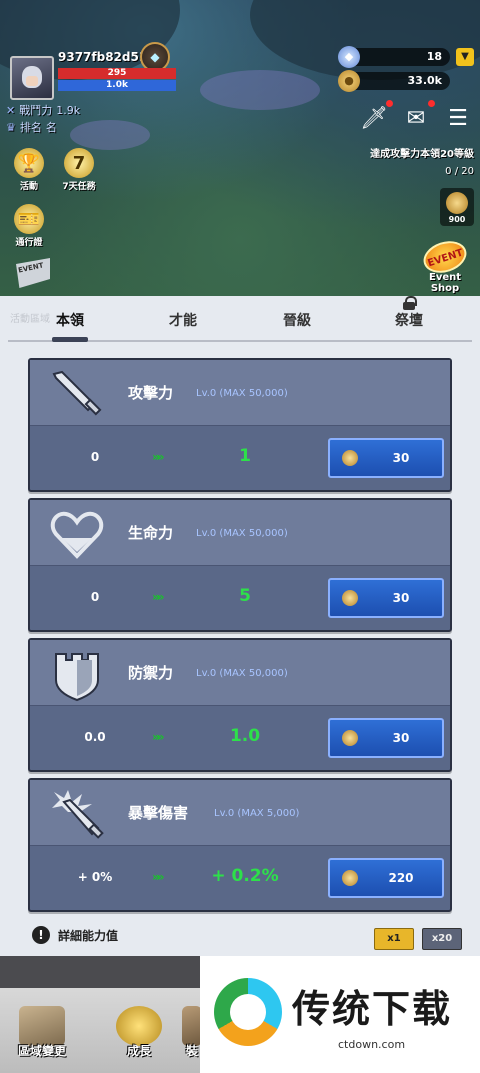 The width and height of the screenshot is (480, 1073). I want to click on upgrade-cost: 220, so click(401, 878).